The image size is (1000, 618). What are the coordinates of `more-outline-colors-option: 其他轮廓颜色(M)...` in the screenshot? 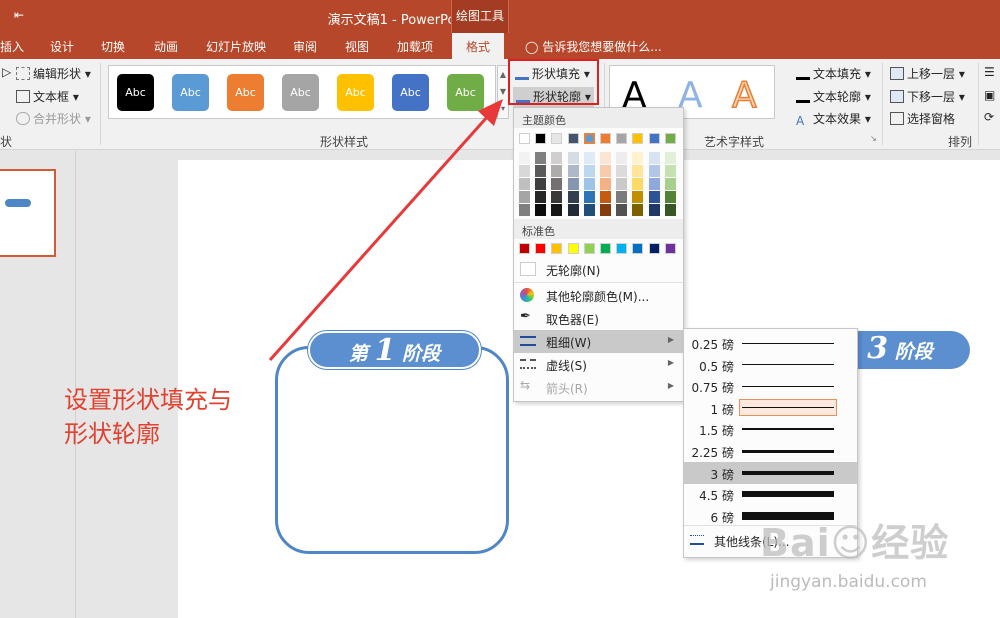 It's located at (598, 295).